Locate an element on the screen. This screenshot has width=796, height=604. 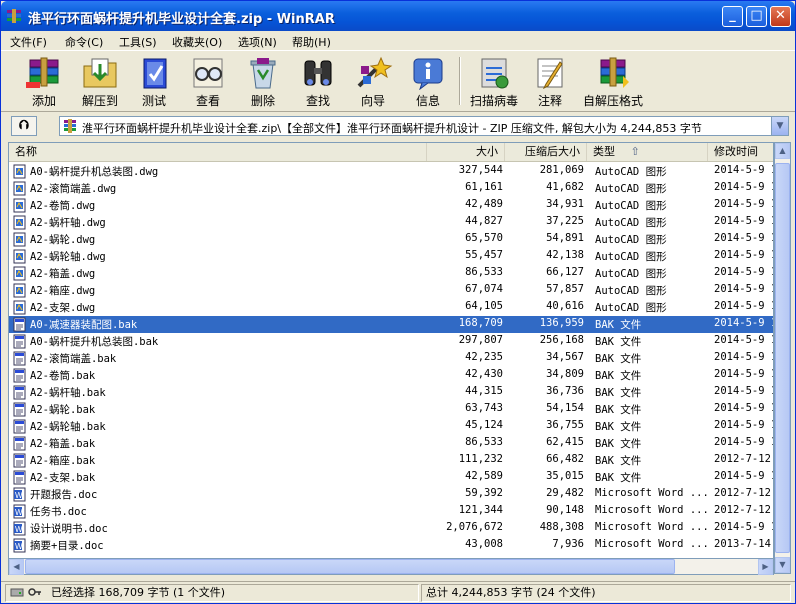
scroll-right-icon: ▶ is located at coordinates (765, 567).